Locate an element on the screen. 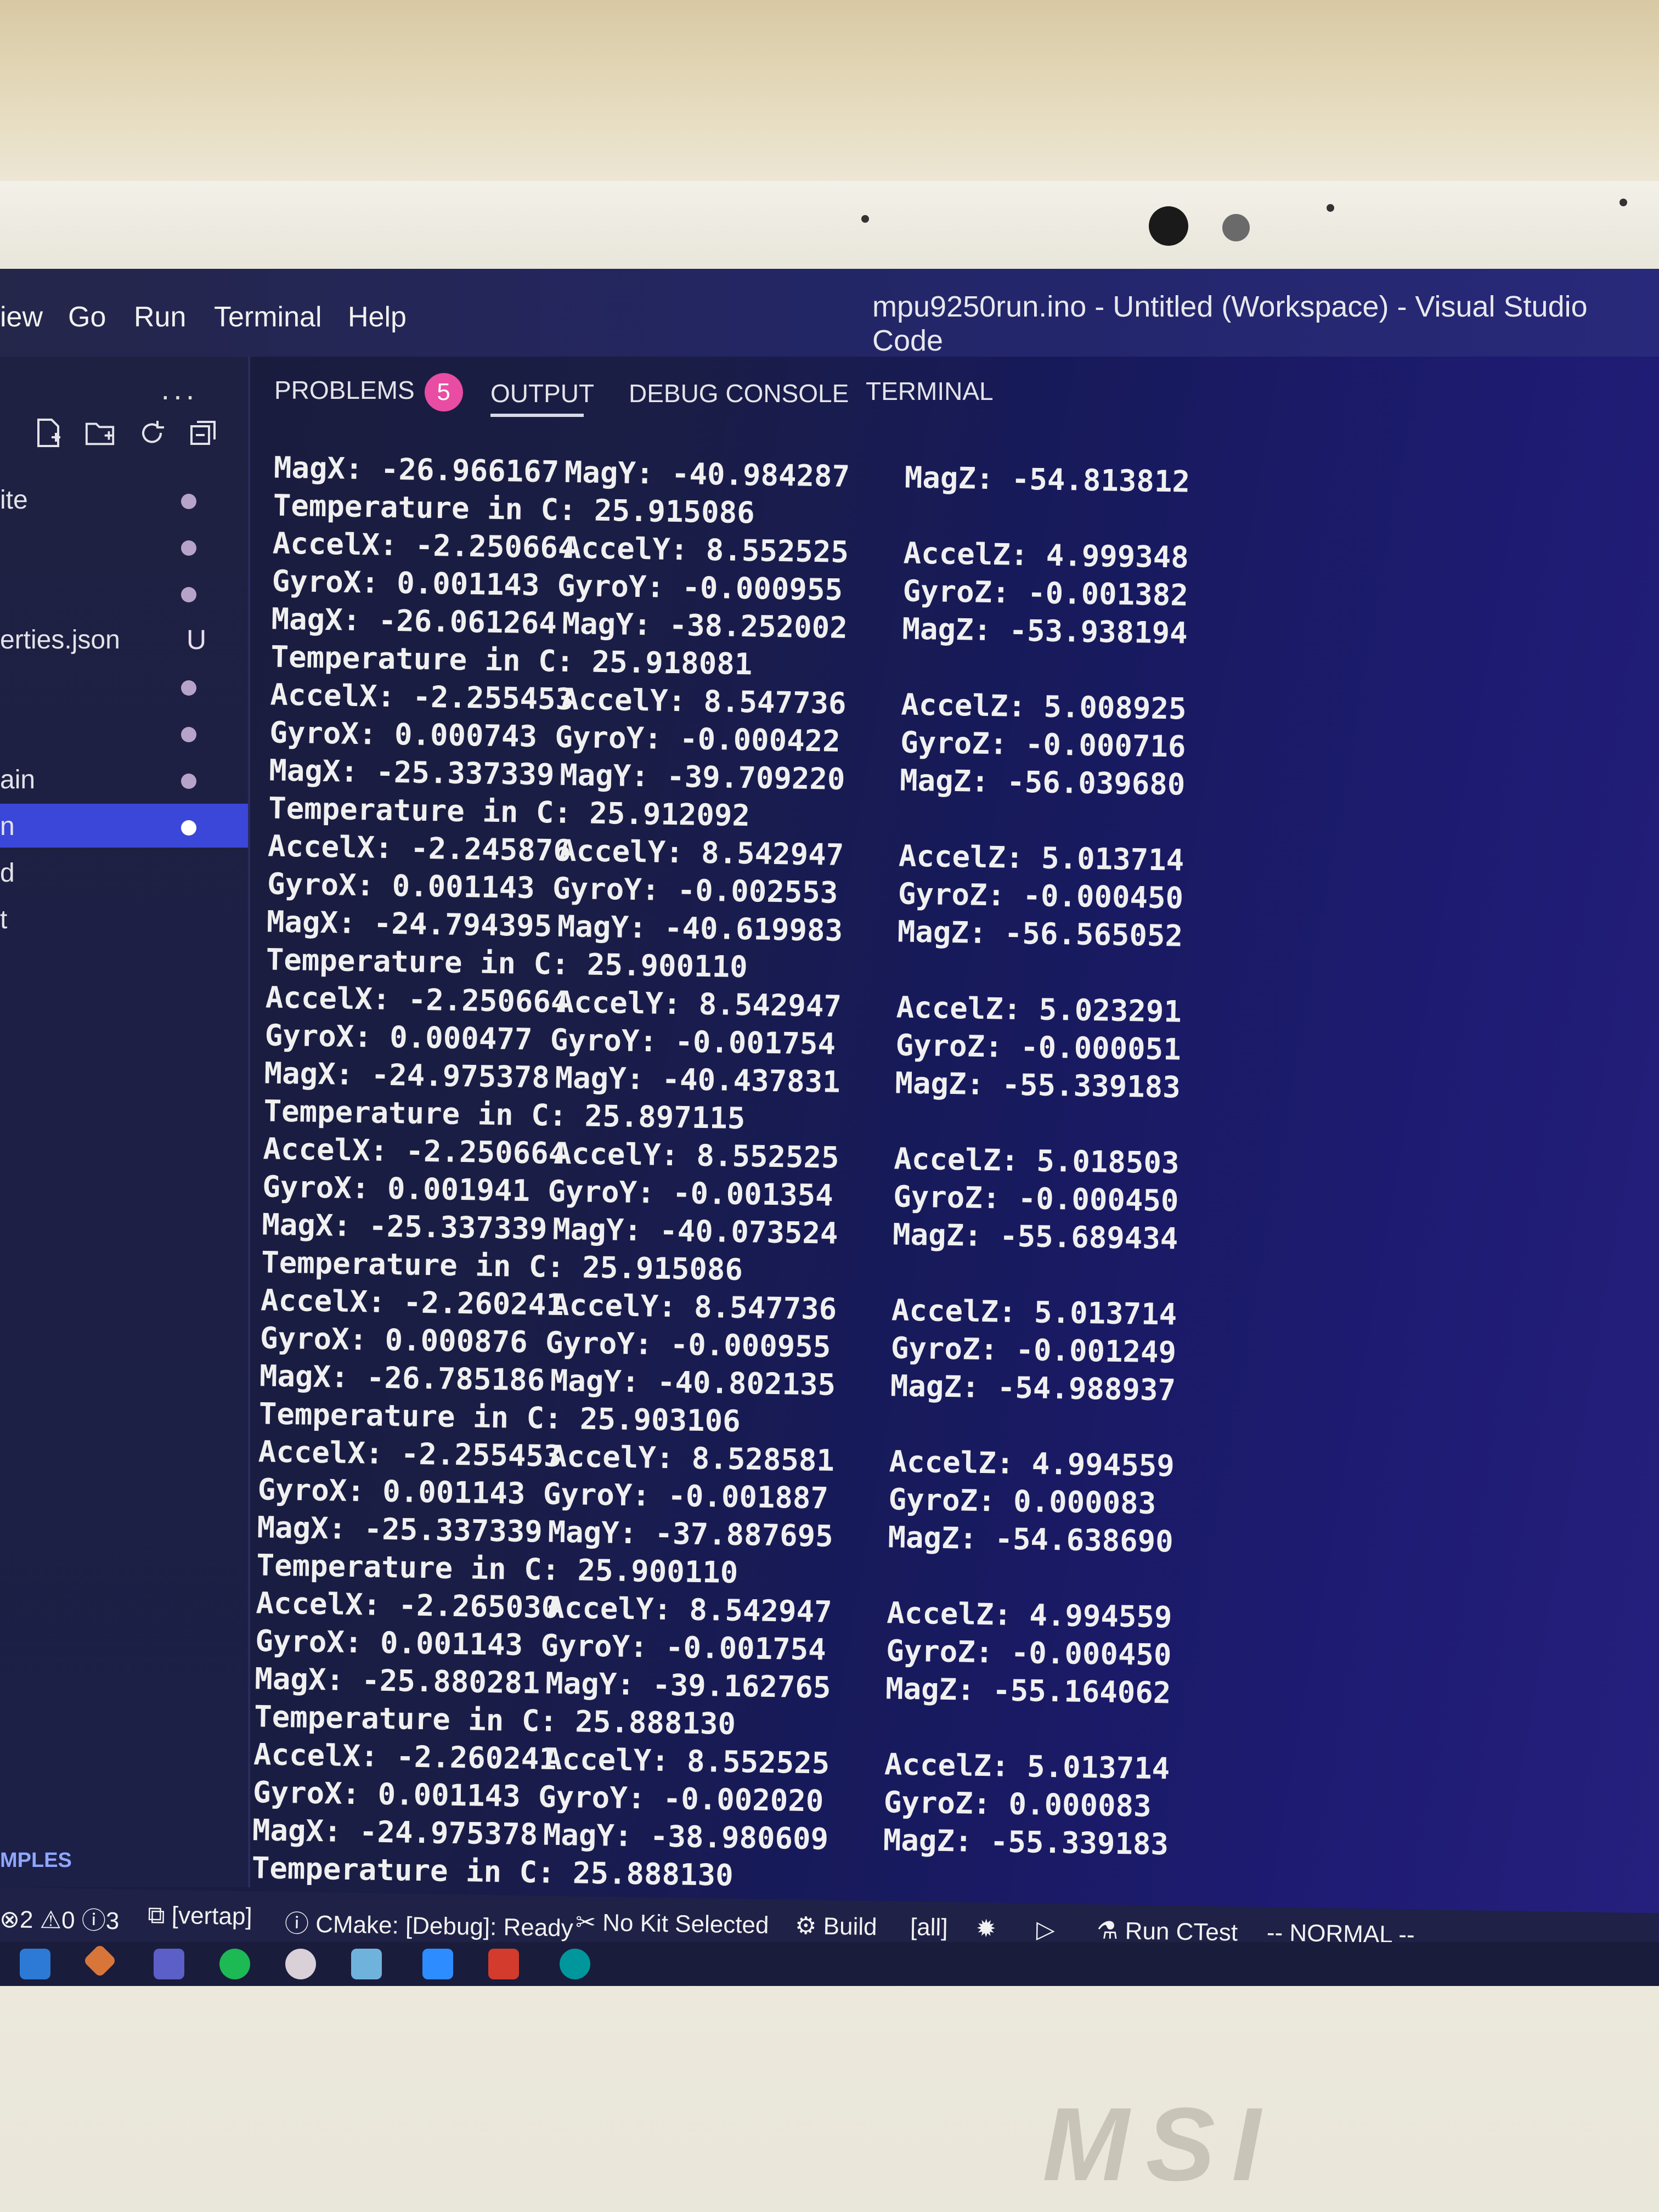 The height and width of the screenshot is (2212, 1659). debug-icon: ✹ is located at coordinates (986, 1929).